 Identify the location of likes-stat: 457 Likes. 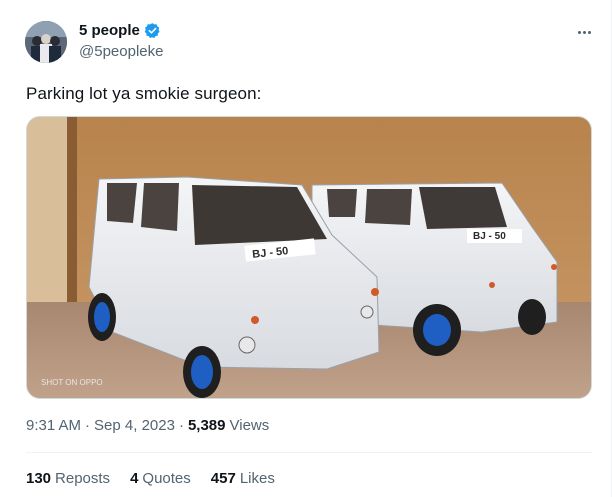
(243, 478).